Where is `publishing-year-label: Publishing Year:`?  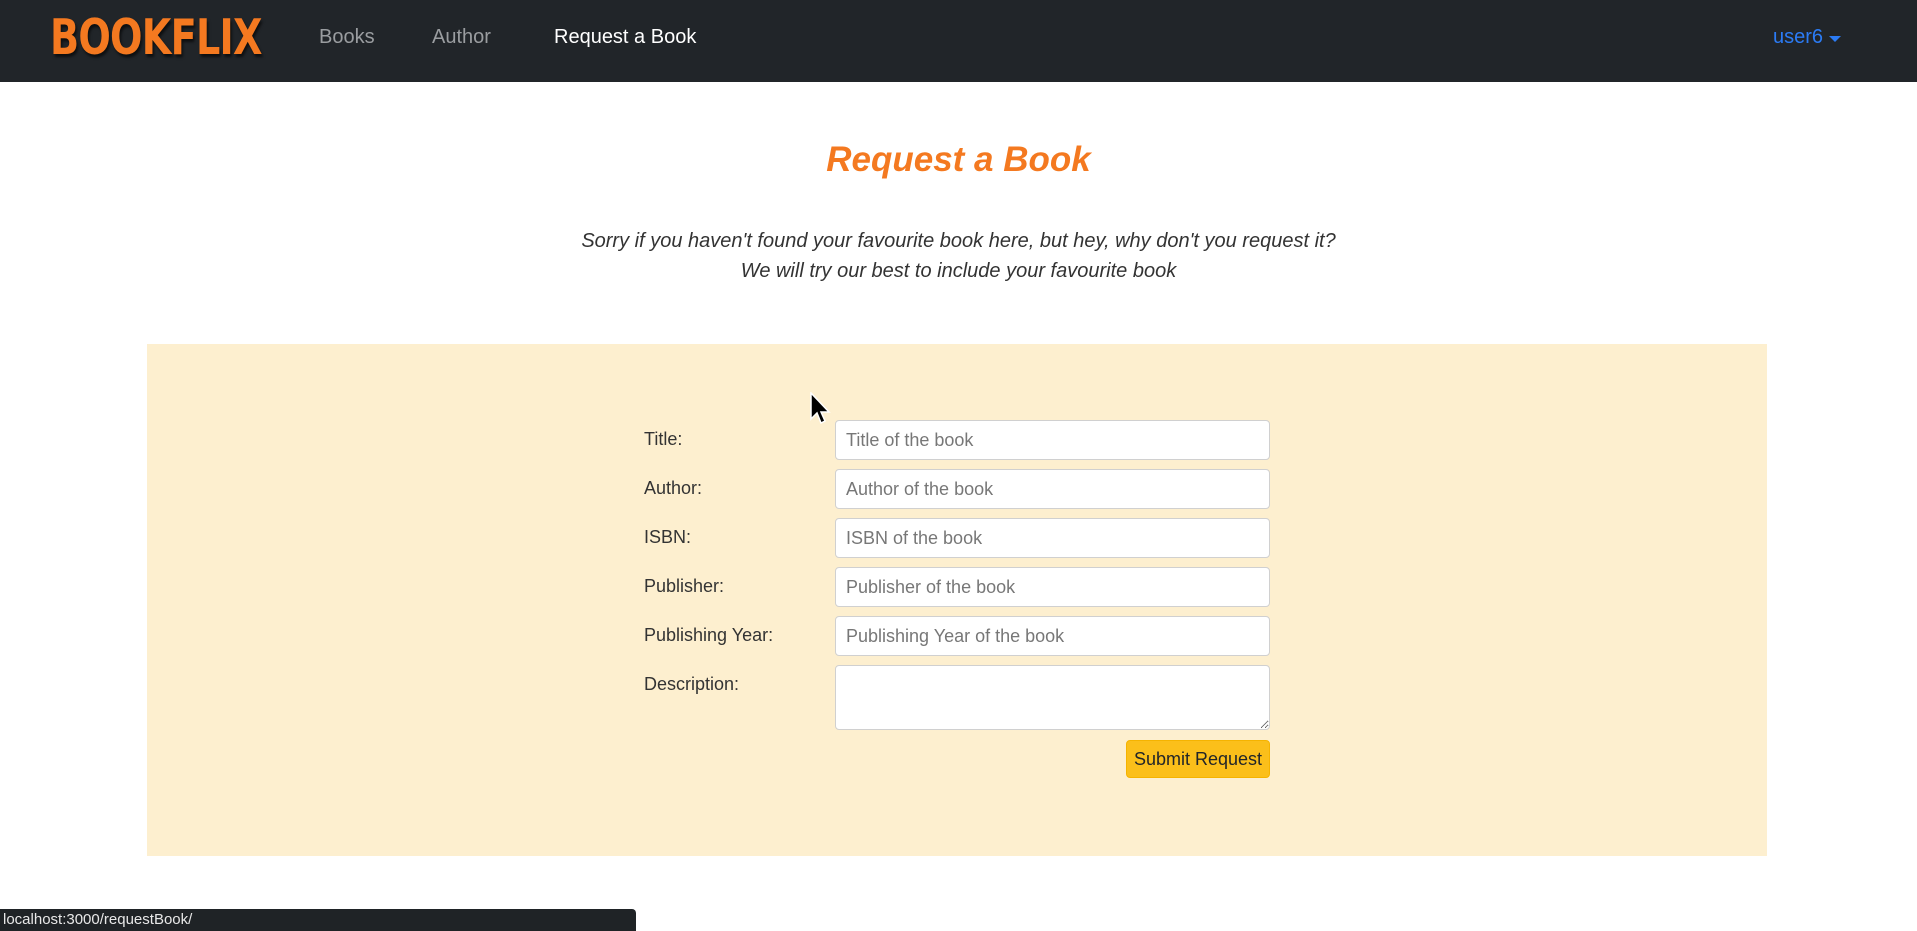 publishing-year-label: Publishing Year: is located at coordinates (709, 635).